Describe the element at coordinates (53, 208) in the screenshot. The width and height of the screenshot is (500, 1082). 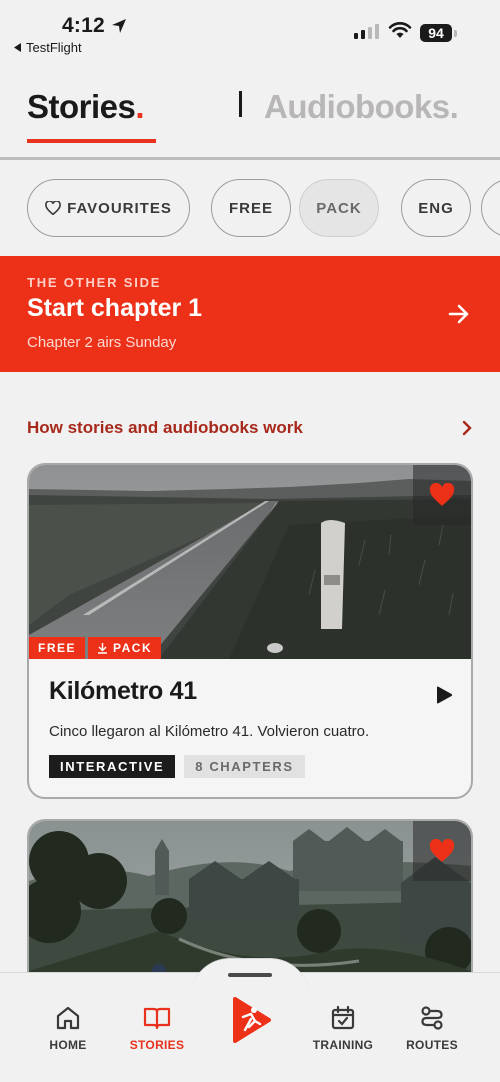
I see `heart-outline-icon` at that location.